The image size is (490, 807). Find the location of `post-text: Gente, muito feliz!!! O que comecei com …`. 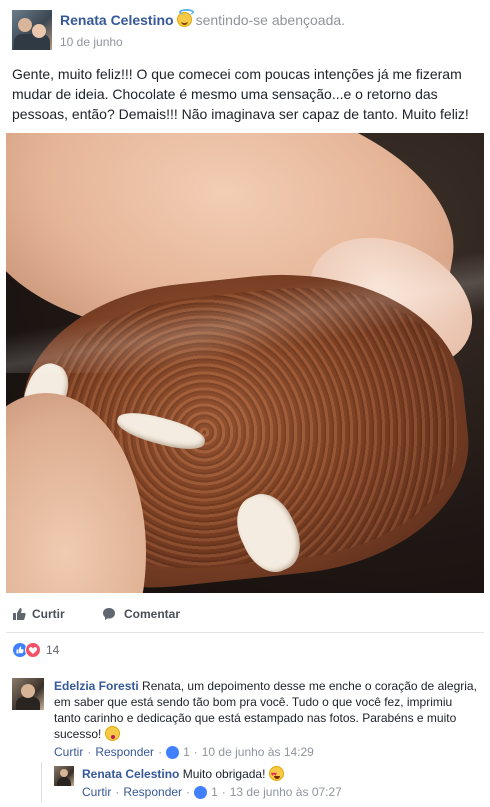

post-text: Gente, muito feliz!!! O que comecei com … is located at coordinates (240, 94).